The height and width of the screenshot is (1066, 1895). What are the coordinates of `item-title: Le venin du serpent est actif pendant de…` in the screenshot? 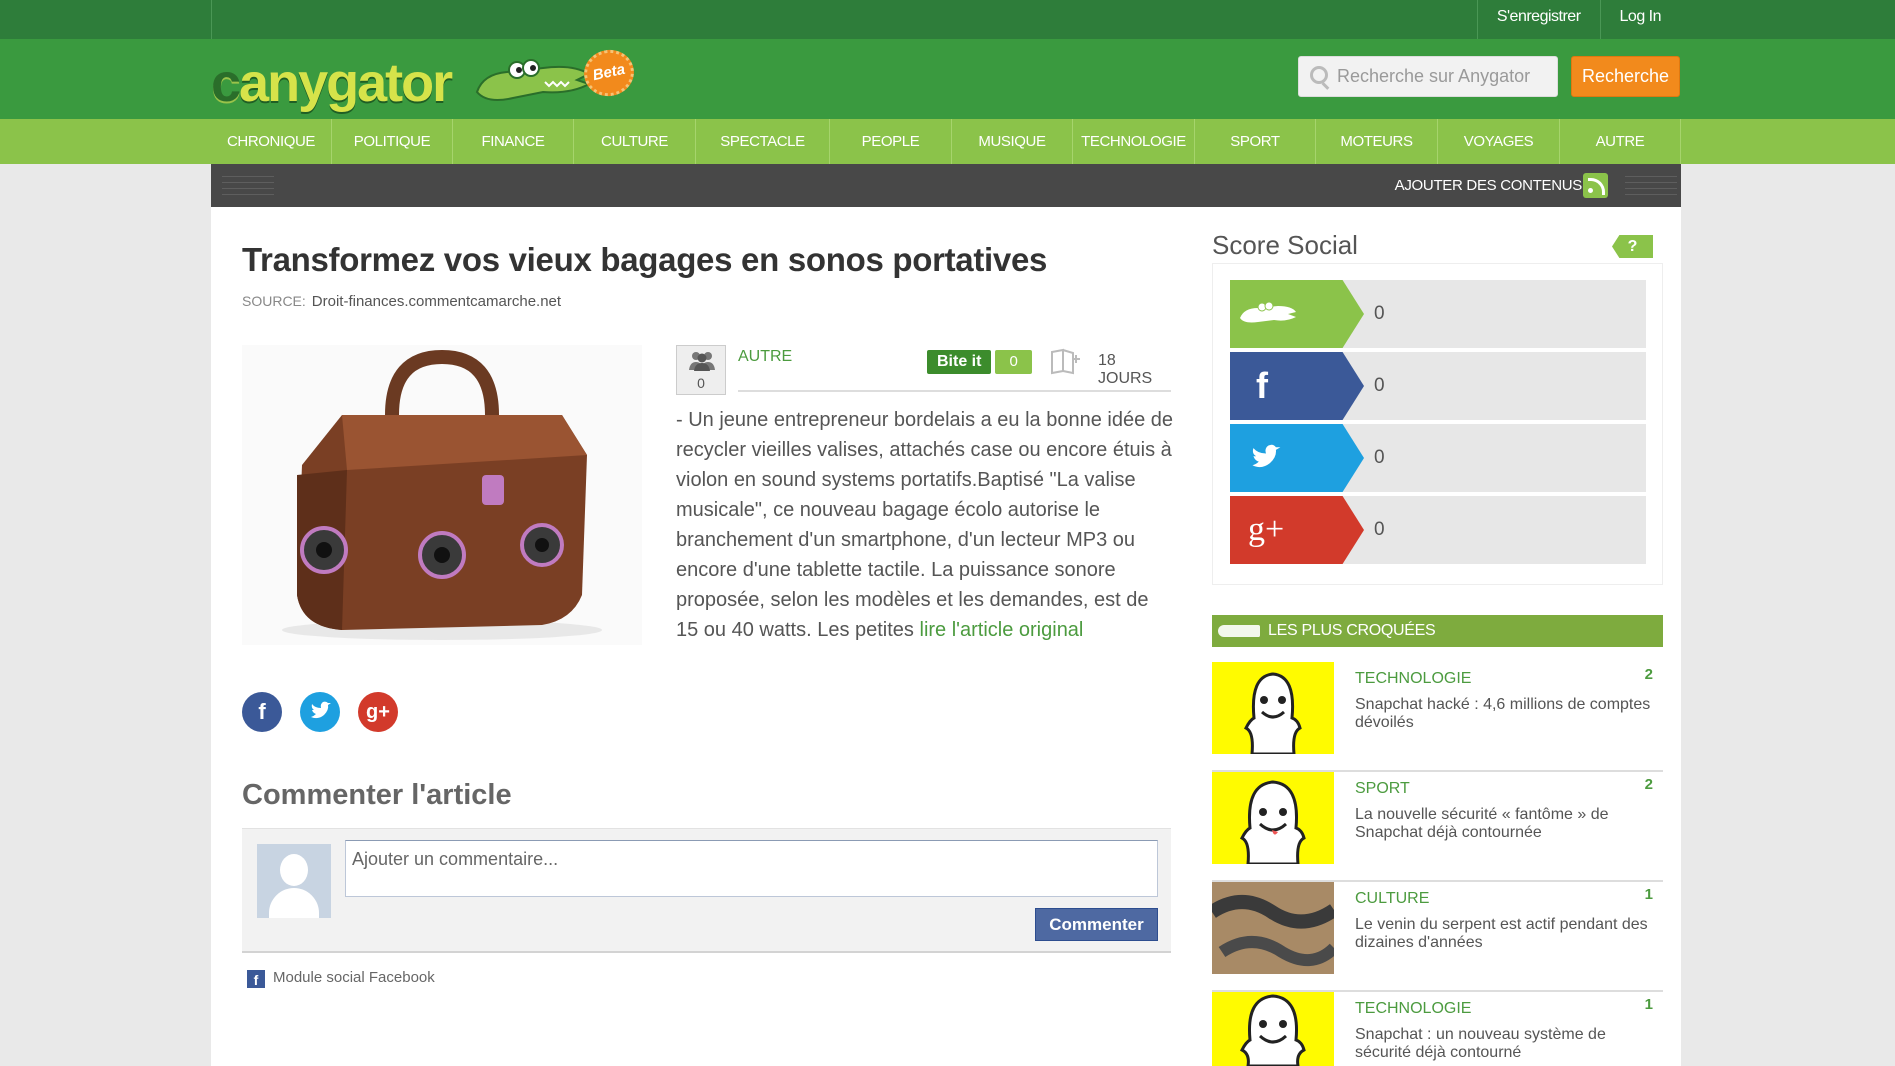 It's located at (1507, 934).